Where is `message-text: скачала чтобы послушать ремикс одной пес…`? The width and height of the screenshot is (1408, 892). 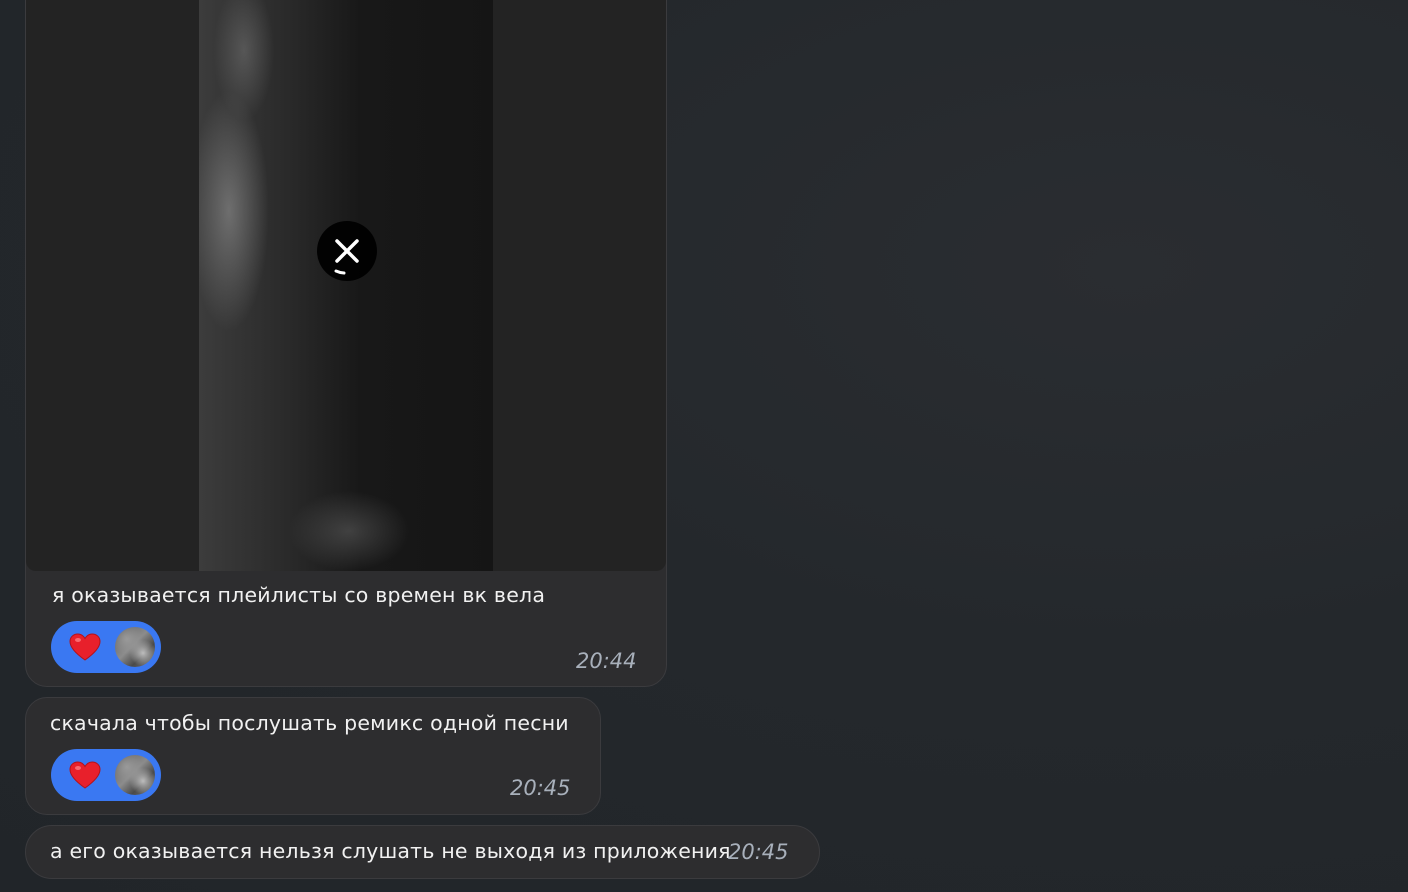
message-text: скачала чтобы послушать ремикс одной пес… is located at coordinates (309, 723).